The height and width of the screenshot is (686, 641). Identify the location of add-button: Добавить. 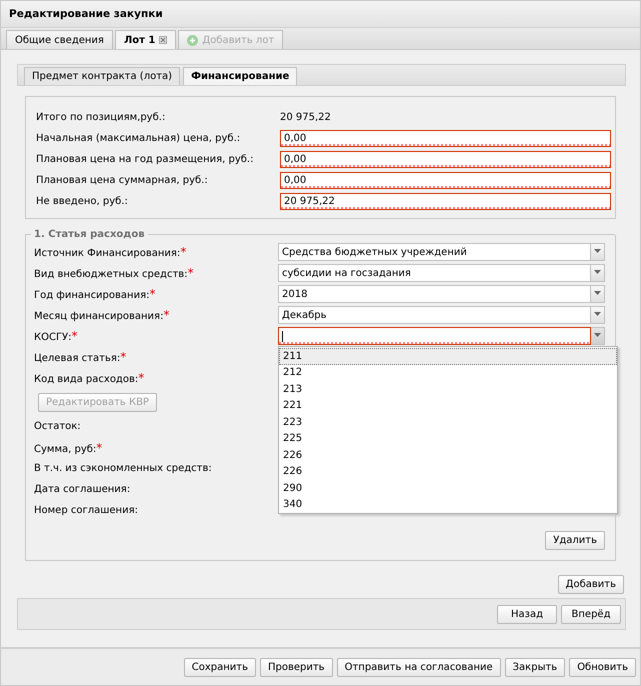
(591, 584).